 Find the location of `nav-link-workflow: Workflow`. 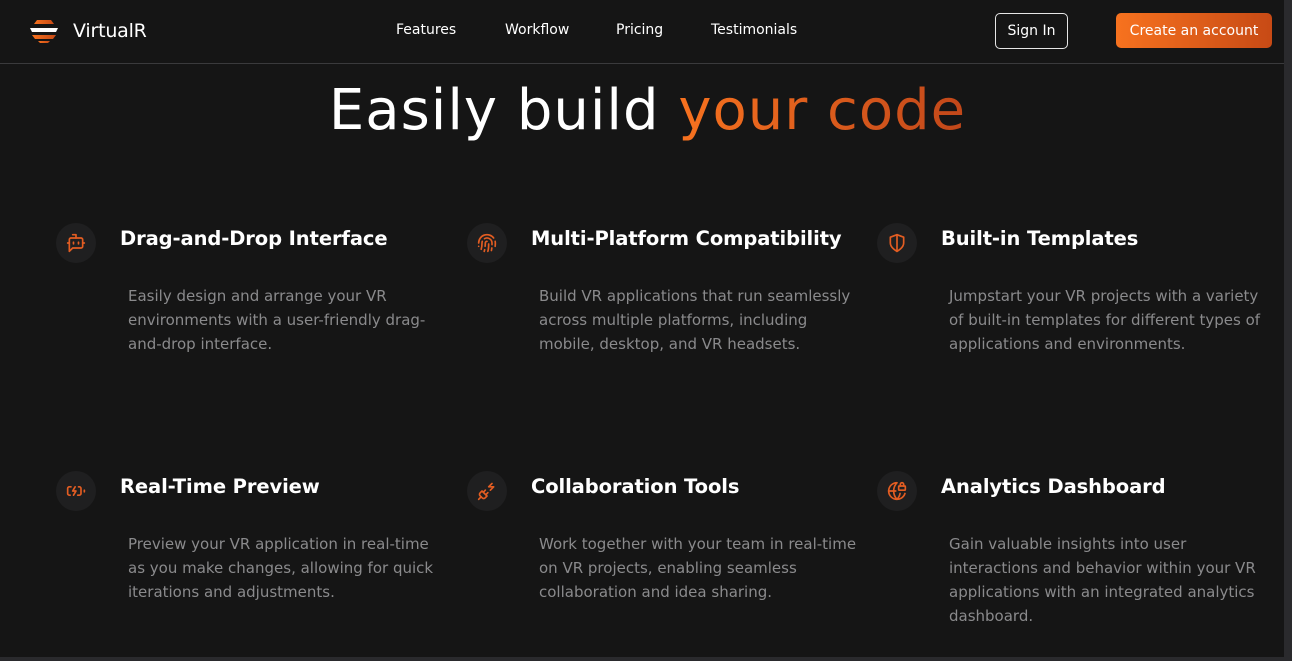

nav-link-workflow: Workflow is located at coordinates (537, 30).